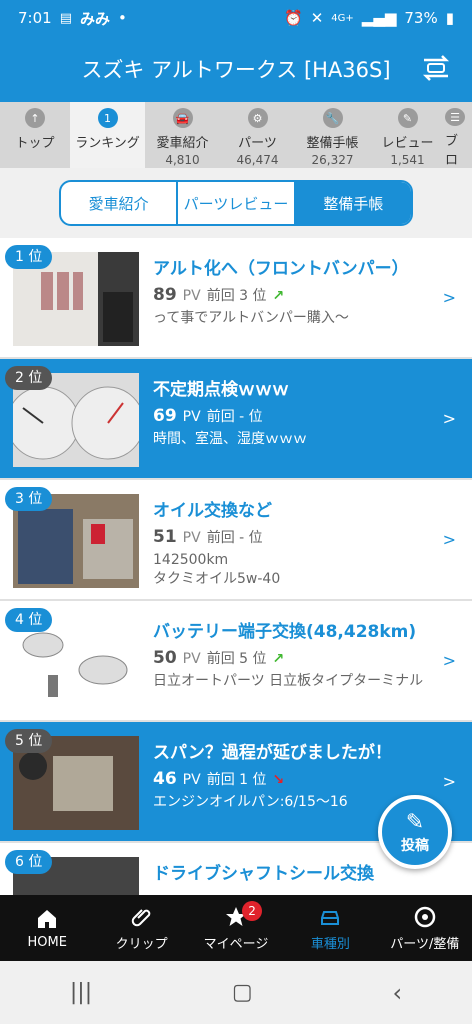 This screenshot has height=1024, width=472. Describe the element at coordinates (452, 151) in the screenshot. I see `tab-label: ブロ` at that location.